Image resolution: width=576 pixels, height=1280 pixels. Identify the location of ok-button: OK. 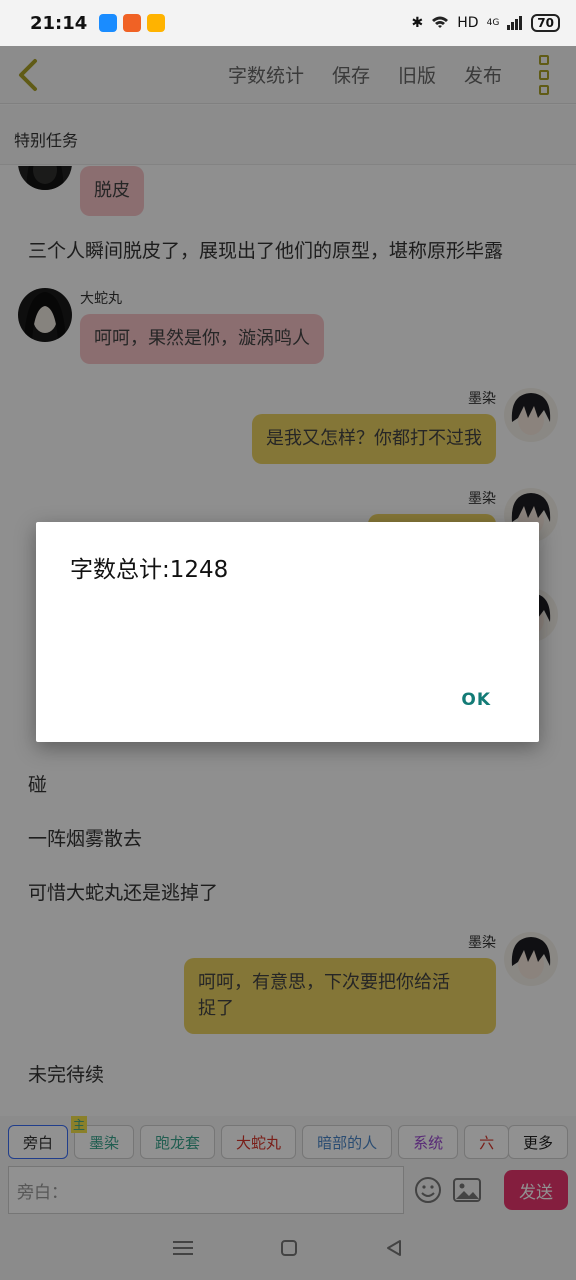
(476, 700).